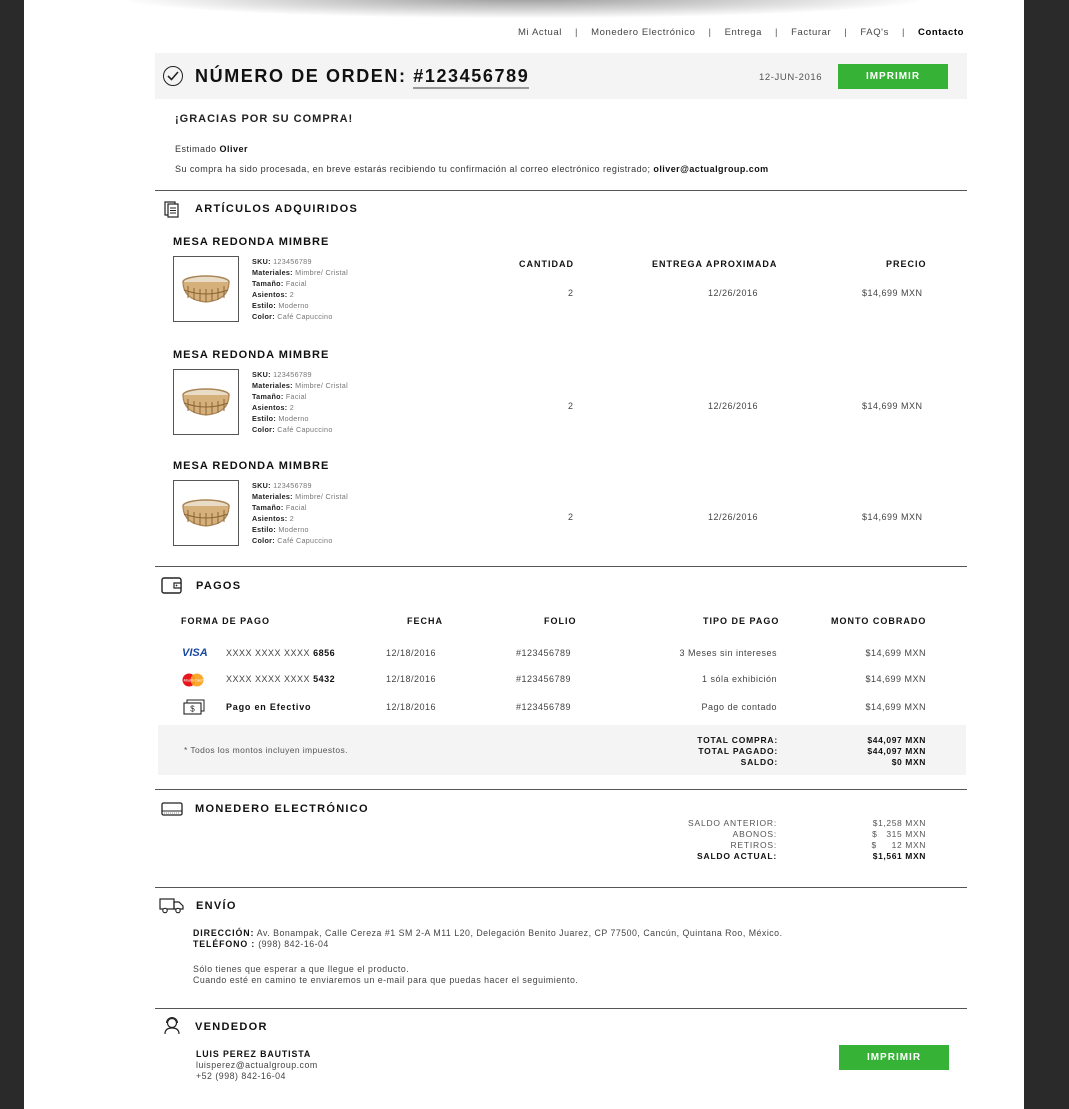 The width and height of the screenshot is (1069, 1109). Describe the element at coordinates (172, 212) in the screenshot. I see `receipt-icon` at that location.